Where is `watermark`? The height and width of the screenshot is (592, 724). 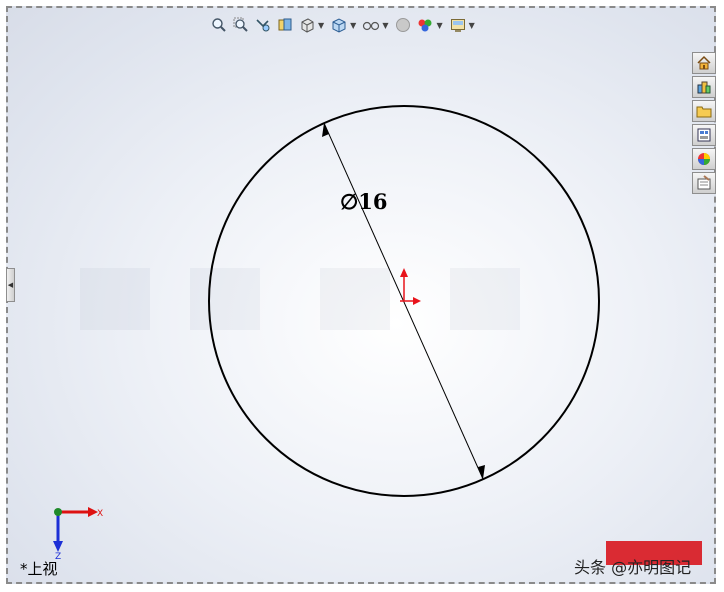
watermark is located at coordinates (300, 299).